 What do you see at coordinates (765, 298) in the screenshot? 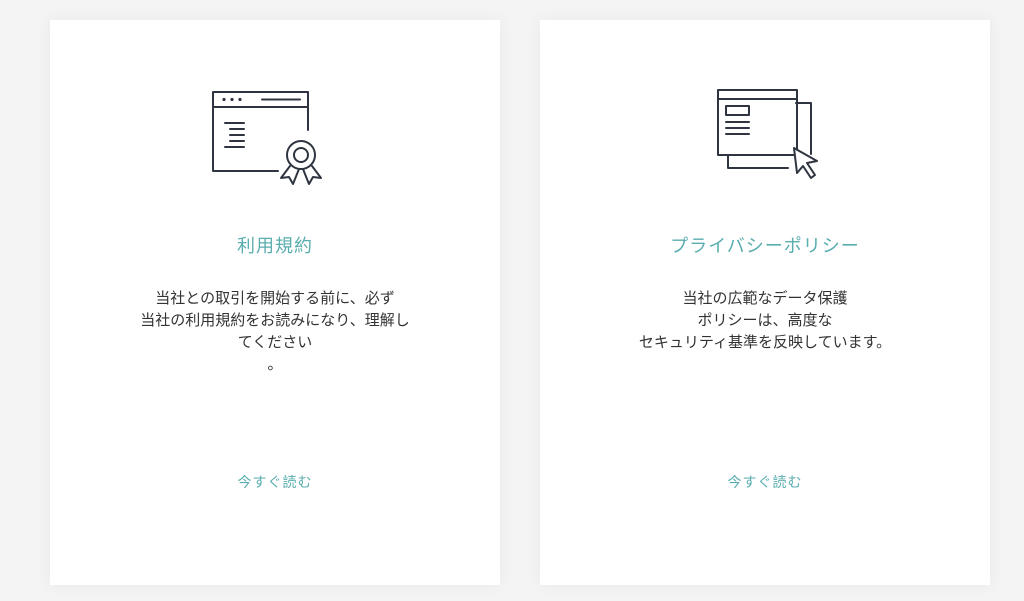
I see `privacy-description-line: 当社の広範なデータ保護` at bounding box center [765, 298].